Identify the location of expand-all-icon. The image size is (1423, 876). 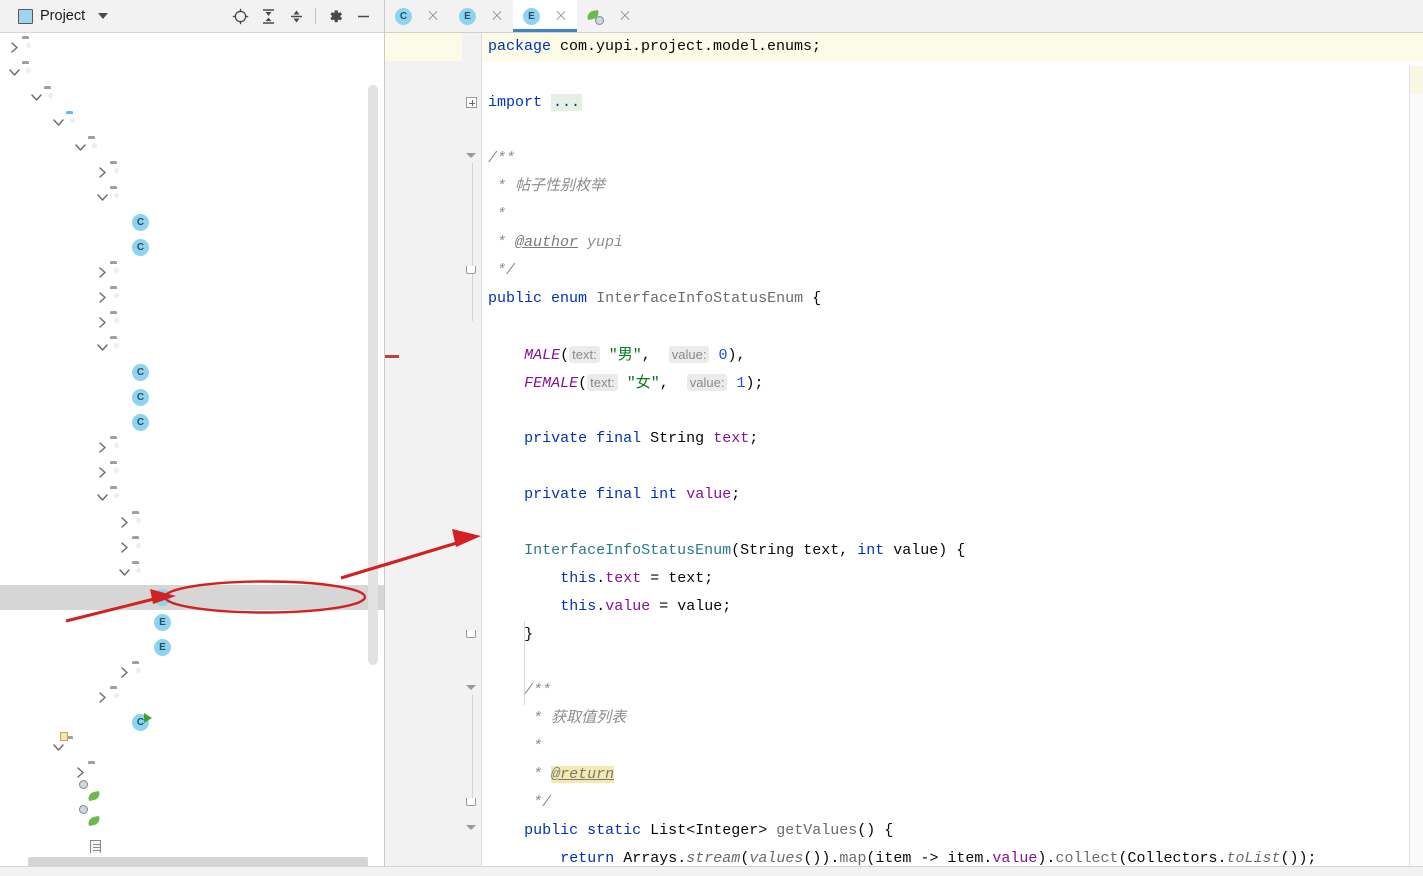
(268, 16).